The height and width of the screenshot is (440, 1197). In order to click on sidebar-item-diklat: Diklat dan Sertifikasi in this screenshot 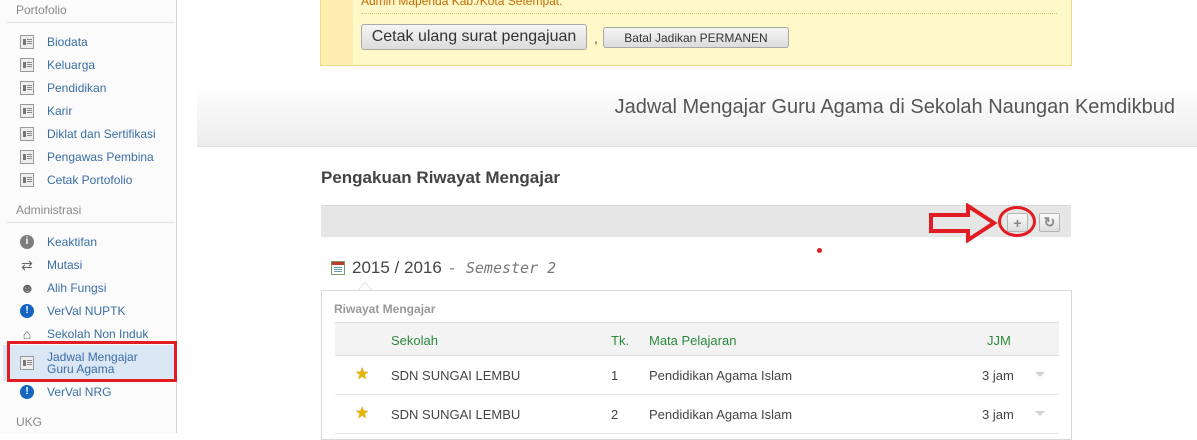, I will do `click(96, 134)`.